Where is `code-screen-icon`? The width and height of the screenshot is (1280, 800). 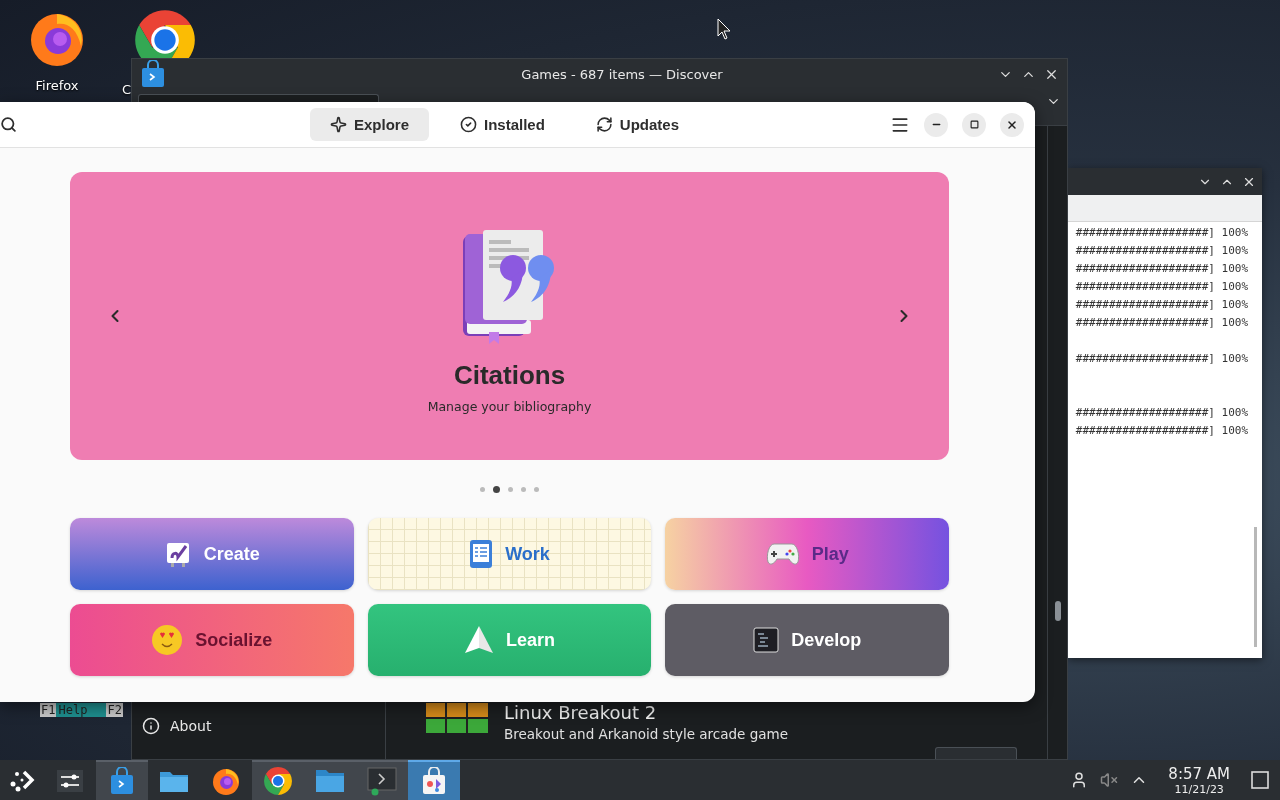
code-screen-icon is located at coordinates (766, 640).